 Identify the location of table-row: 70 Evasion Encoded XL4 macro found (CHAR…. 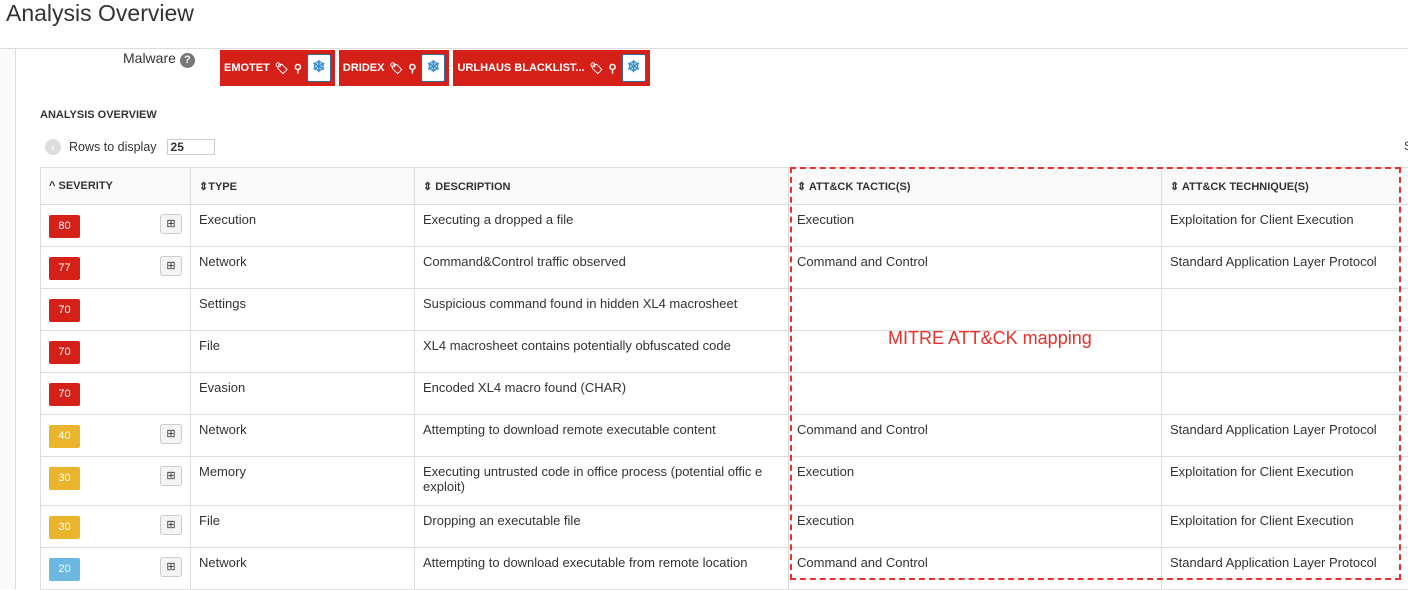
(724, 394).